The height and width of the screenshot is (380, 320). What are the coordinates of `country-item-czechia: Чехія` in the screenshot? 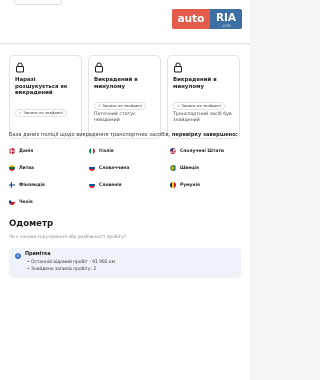 It's located at (21, 202).